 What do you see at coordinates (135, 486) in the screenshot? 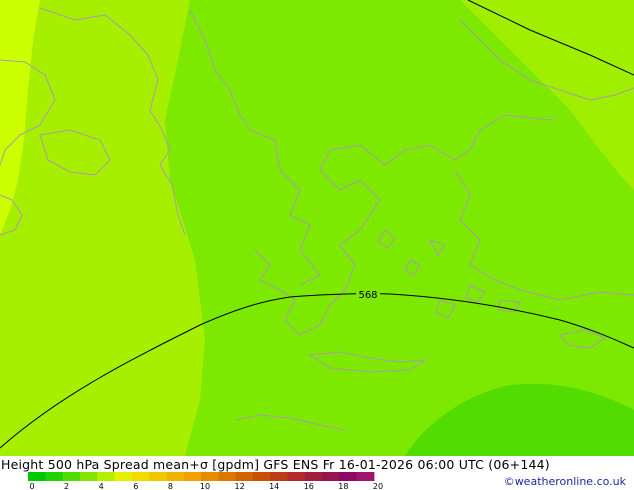
I see `legend-tick-label: 6` at bounding box center [135, 486].